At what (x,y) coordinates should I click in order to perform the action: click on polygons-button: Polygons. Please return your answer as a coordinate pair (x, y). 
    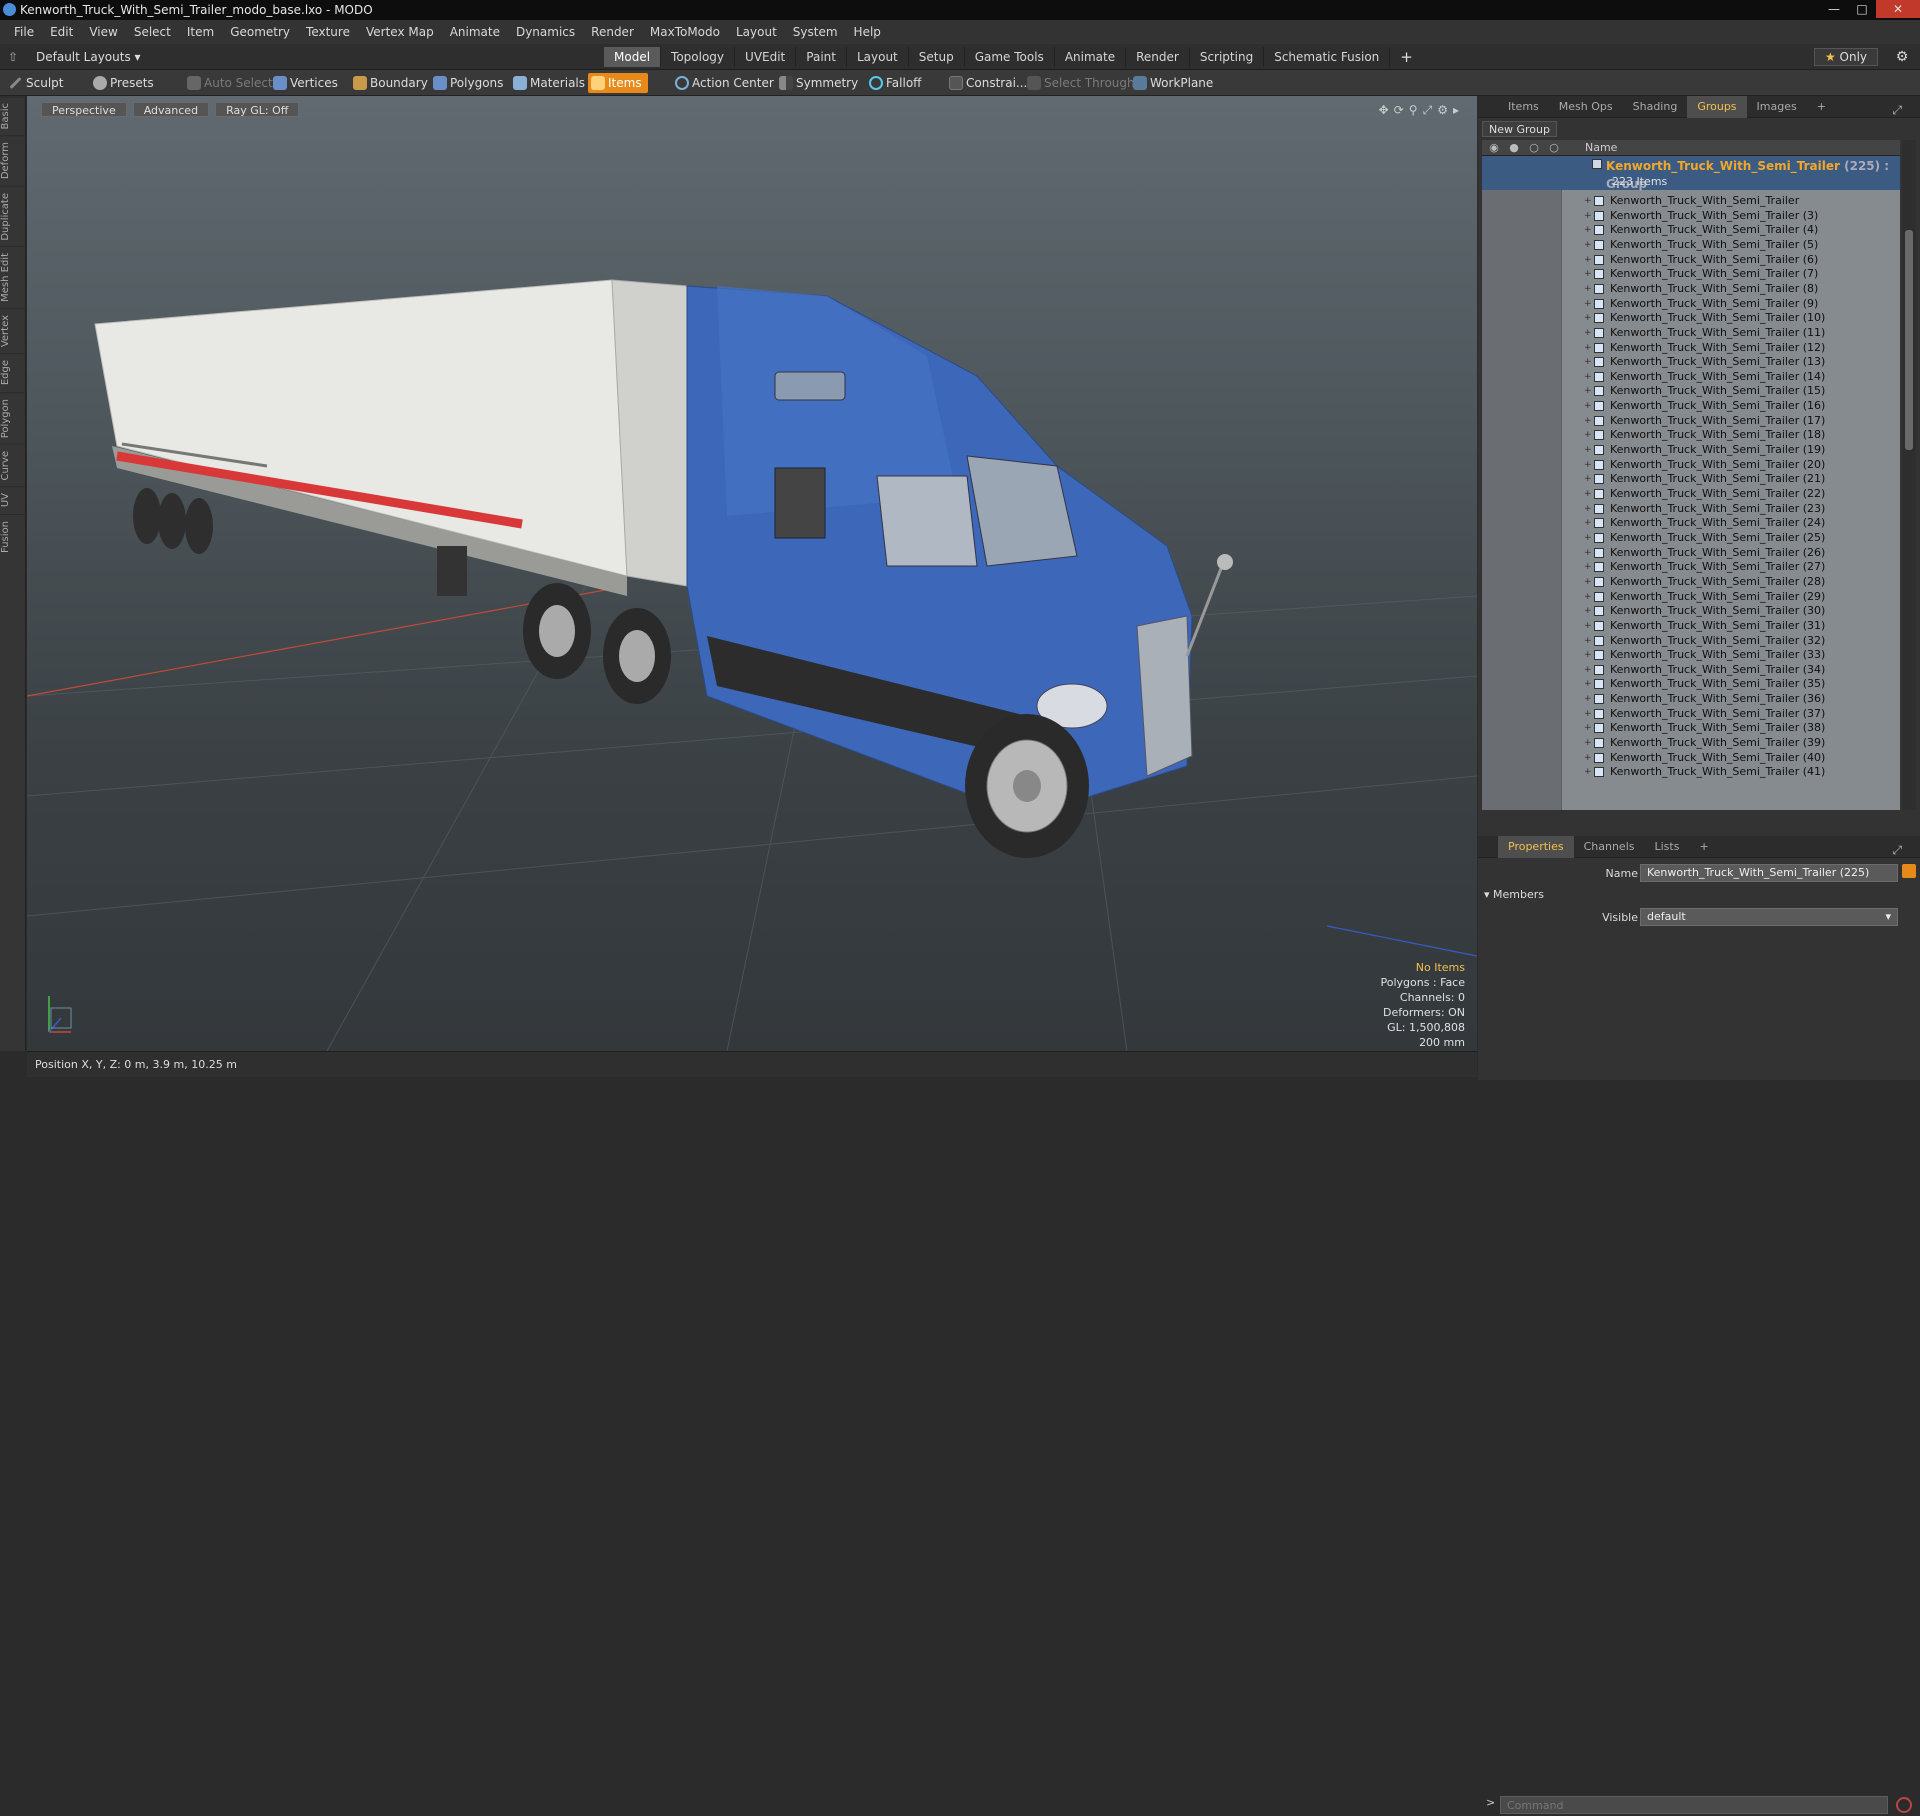
    Looking at the image, I should click on (466, 83).